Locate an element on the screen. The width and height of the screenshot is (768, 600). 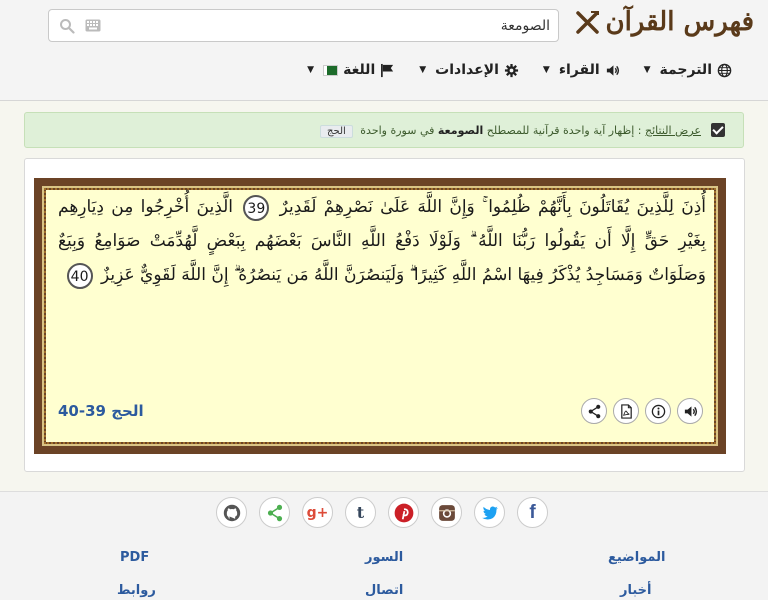
results-term: الصومعة is located at coordinates (460, 130).